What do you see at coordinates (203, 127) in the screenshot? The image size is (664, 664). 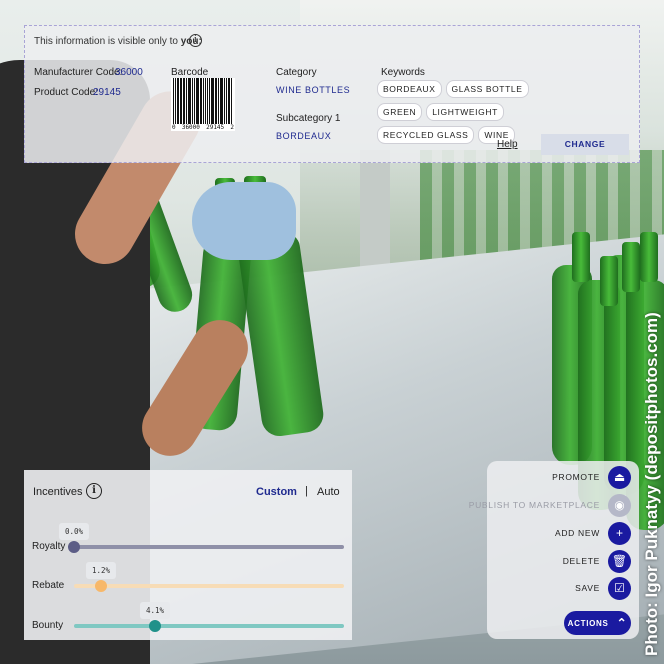 I see `barcode-digits: 0 36000 29145 2` at bounding box center [203, 127].